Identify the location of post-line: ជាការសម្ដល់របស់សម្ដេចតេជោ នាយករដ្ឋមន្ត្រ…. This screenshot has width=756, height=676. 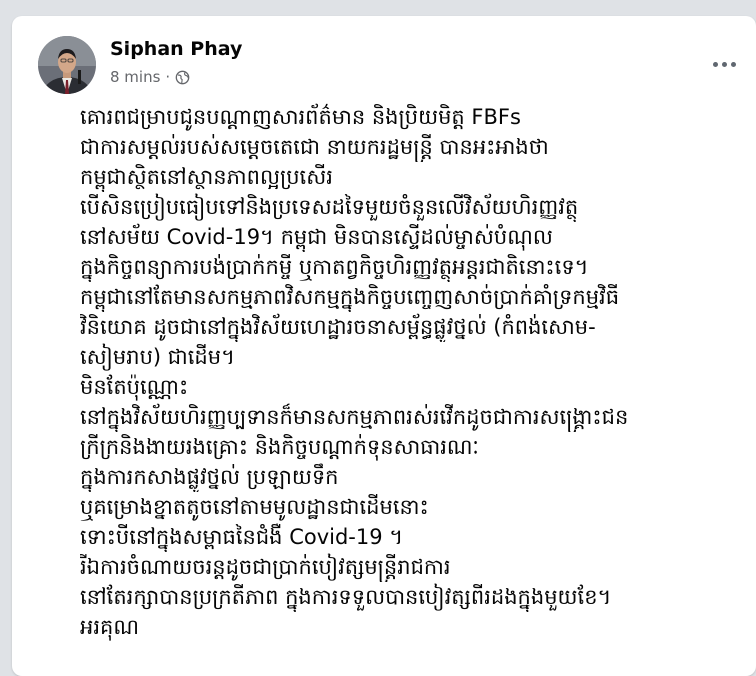
(314, 147).